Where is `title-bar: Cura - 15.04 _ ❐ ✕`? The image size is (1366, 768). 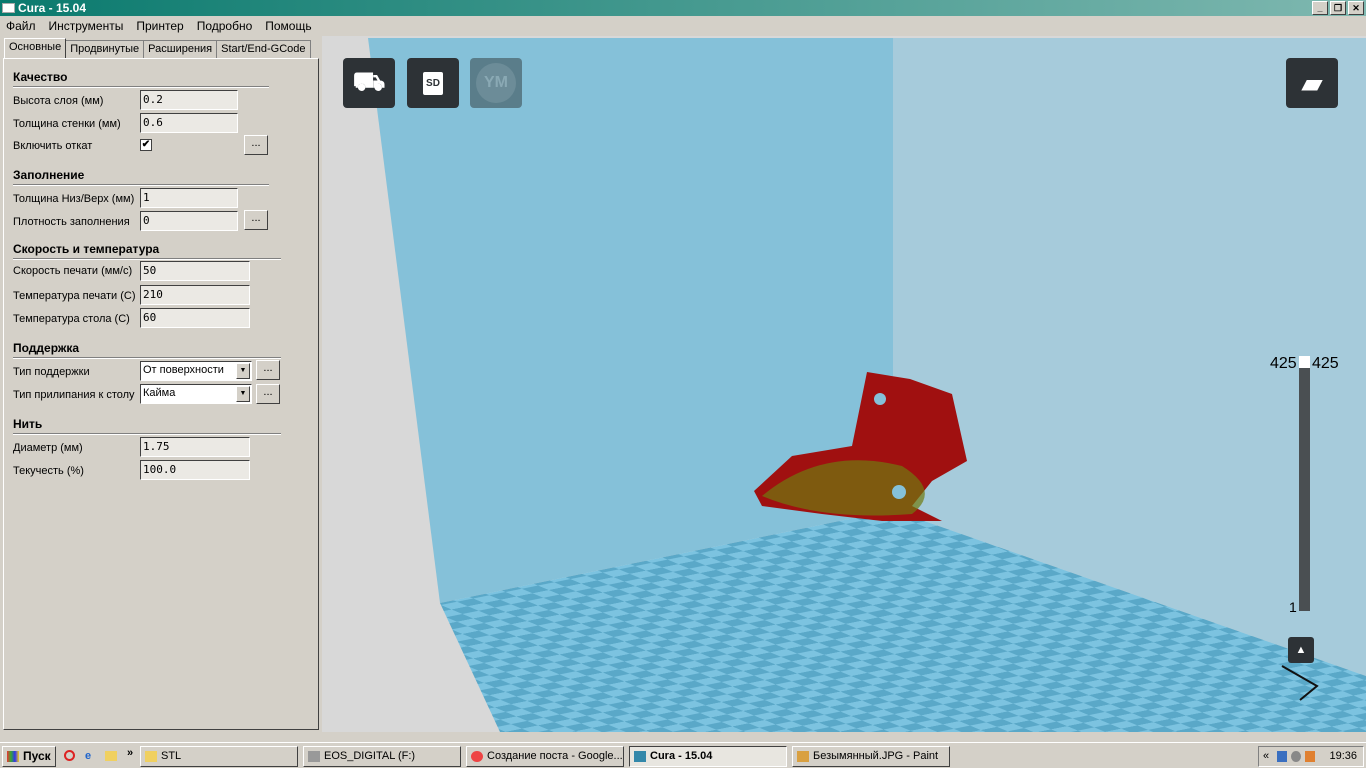 title-bar: Cura - 15.04 _ ❐ ✕ is located at coordinates (683, 8).